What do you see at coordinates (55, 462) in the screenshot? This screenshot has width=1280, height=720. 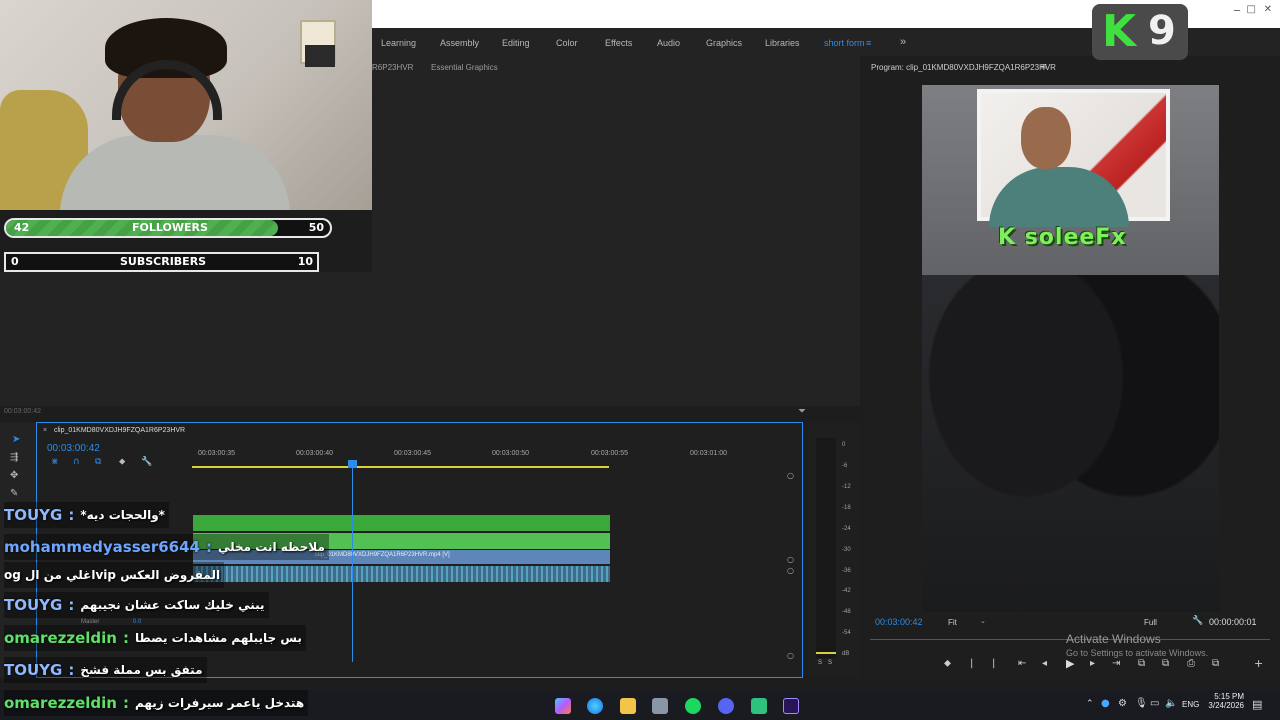 I see `snap-icon: ⋇` at bounding box center [55, 462].